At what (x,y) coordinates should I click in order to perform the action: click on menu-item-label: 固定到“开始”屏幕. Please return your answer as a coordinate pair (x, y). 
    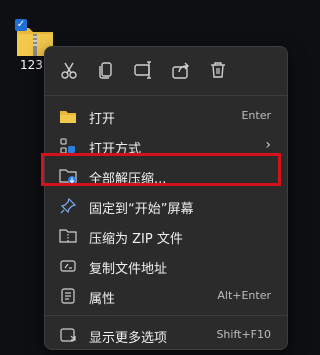
    Looking at the image, I should click on (141, 209).